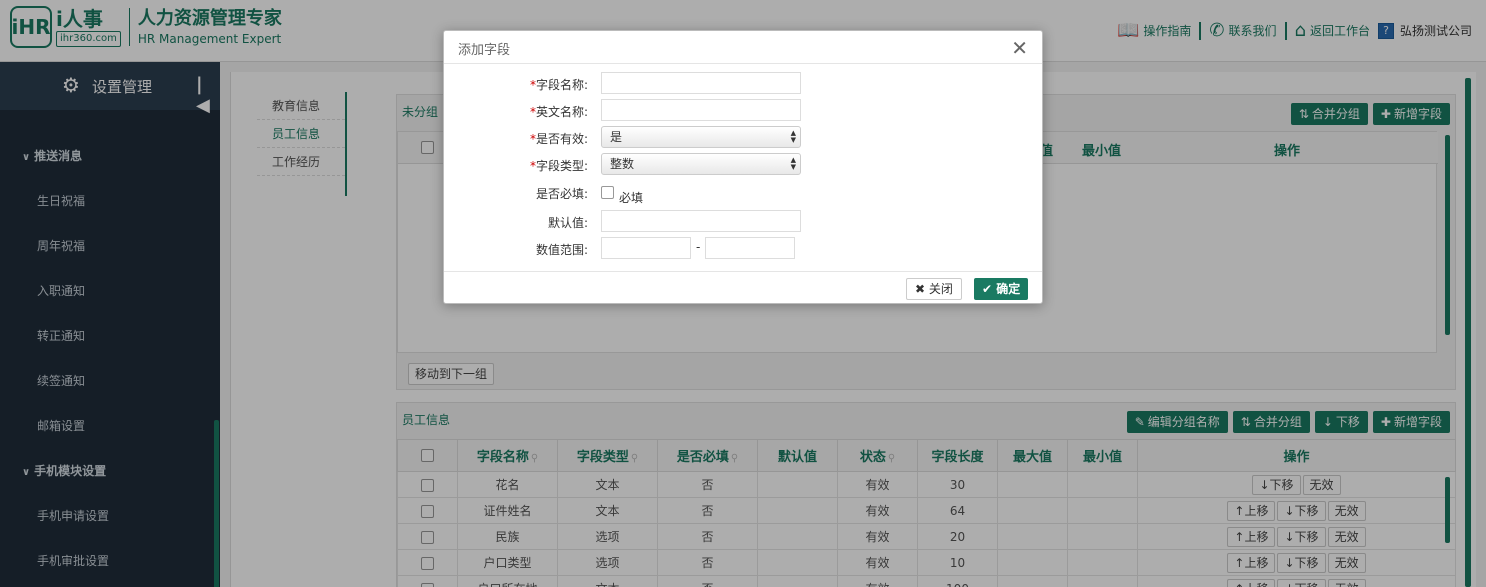  What do you see at coordinates (701, 221) in the screenshot?
I see `default-value-input` at bounding box center [701, 221].